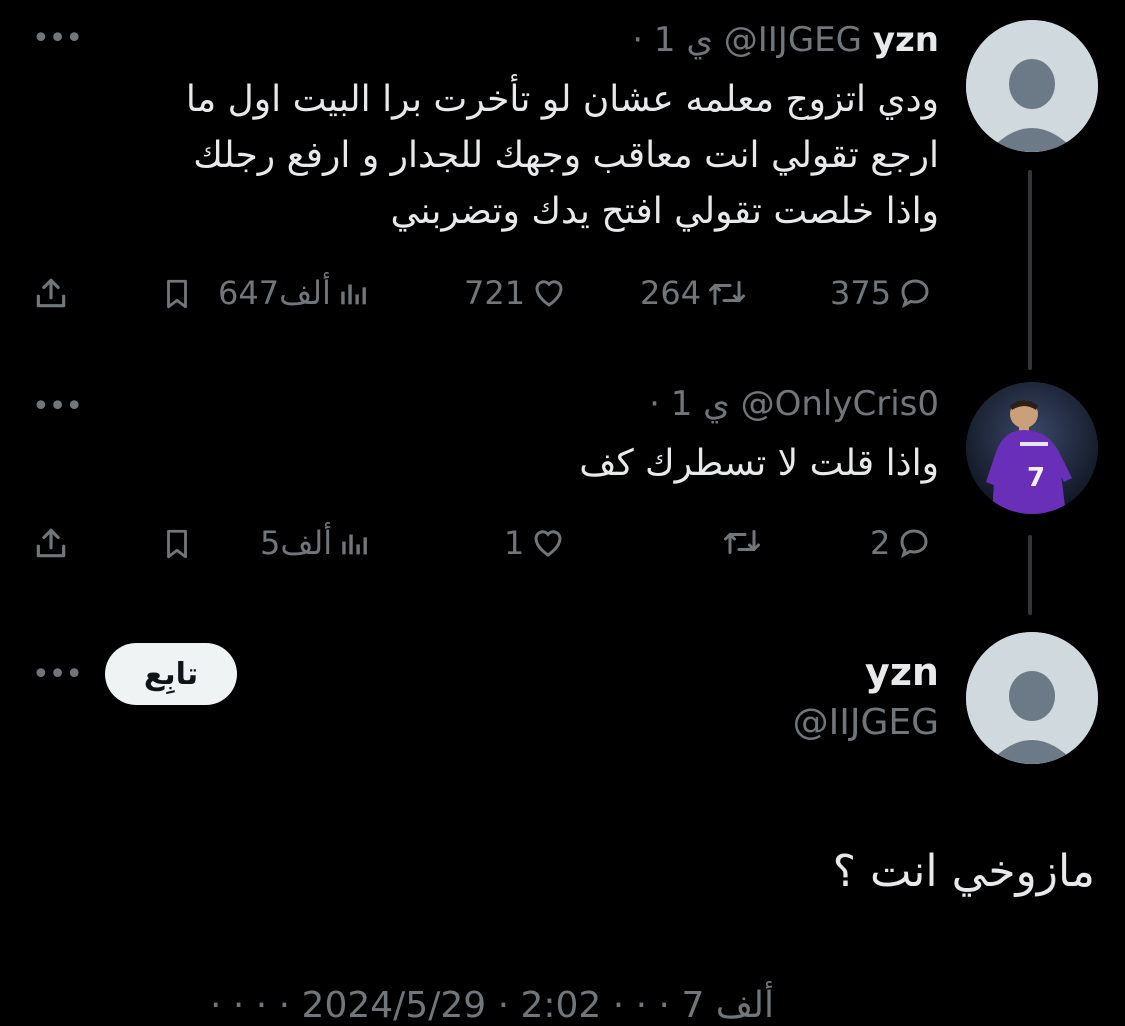  What do you see at coordinates (759, 463) in the screenshot?
I see `tweet-text: واذا قلت لا تسطرك كف` at bounding box center [759, 463].